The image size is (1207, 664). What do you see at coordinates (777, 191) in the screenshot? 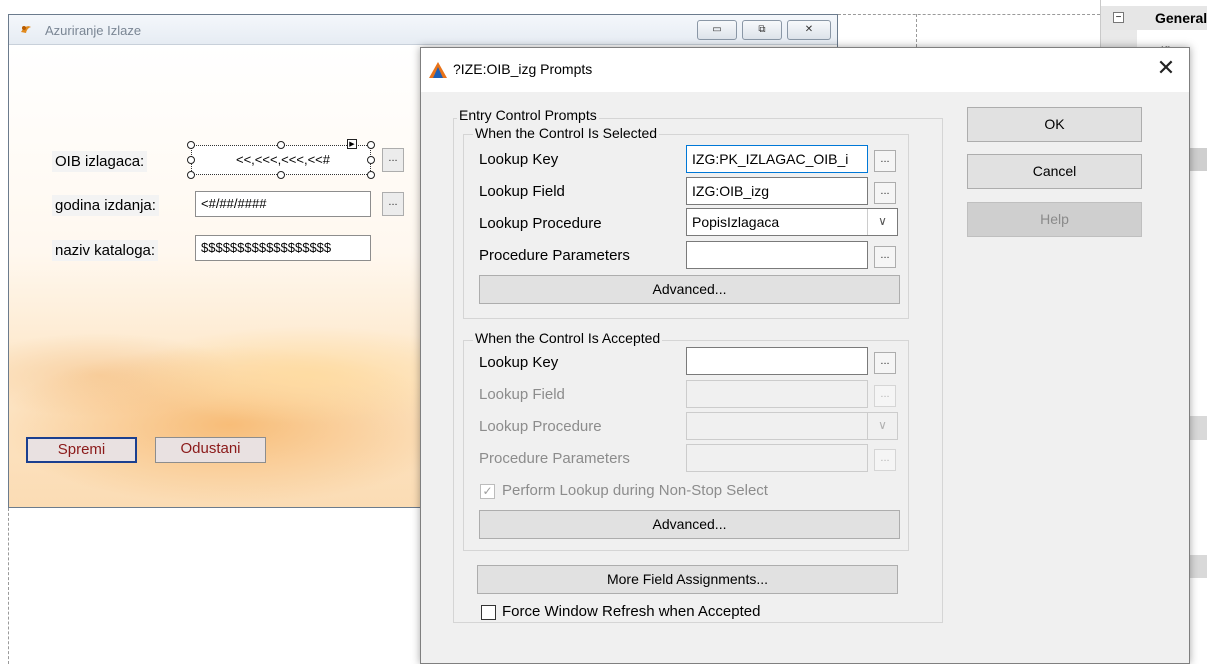
I see `selected-lookup-field-input: IZG:OIB_izg` at bounding box center [777, 191].